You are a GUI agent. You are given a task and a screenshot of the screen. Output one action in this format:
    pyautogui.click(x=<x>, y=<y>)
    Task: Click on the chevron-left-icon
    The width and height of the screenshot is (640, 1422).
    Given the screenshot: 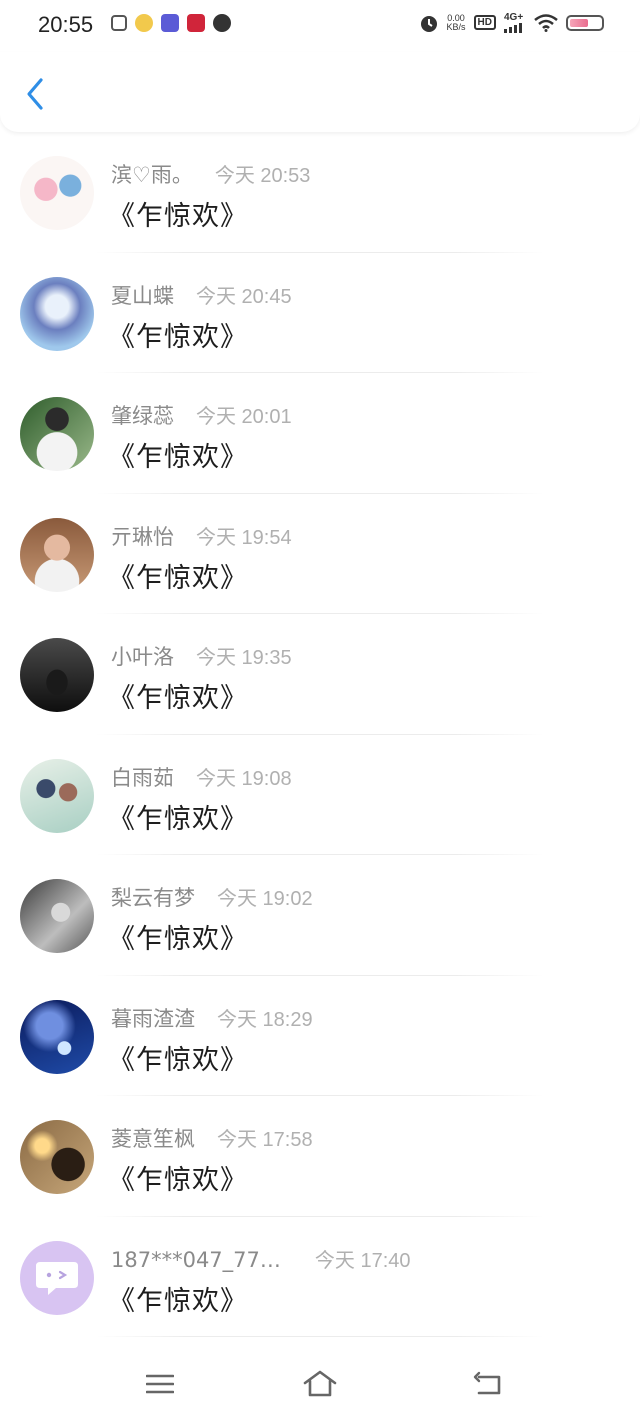 What is the action you would take?
    pyautogui.click(x=35, y=94)
    